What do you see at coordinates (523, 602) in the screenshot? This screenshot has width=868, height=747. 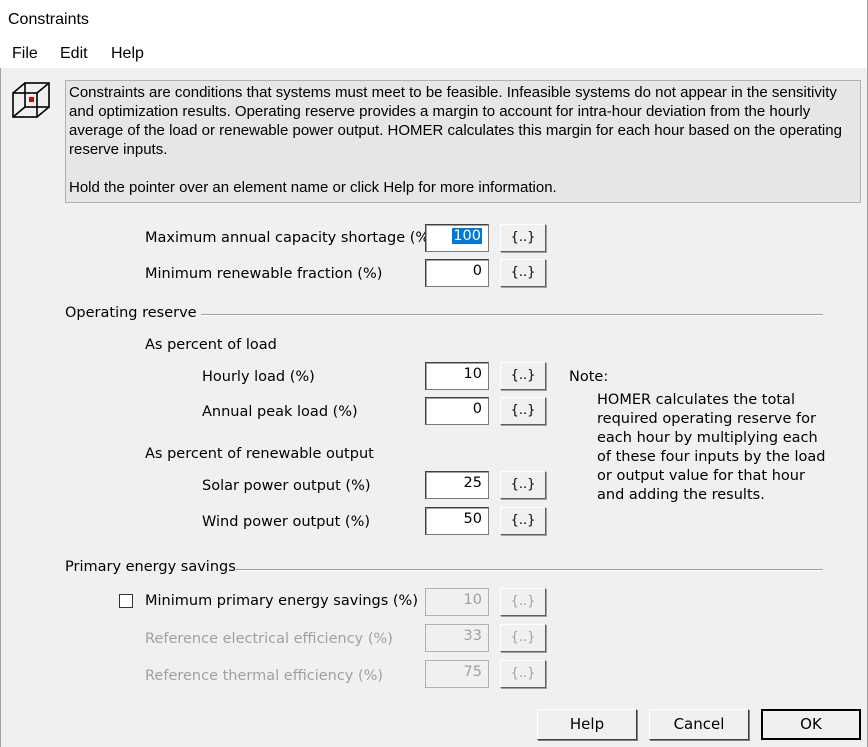 I see `min-primary-savings-sensitivity-button: {..}` at bounding box center [523, 602].